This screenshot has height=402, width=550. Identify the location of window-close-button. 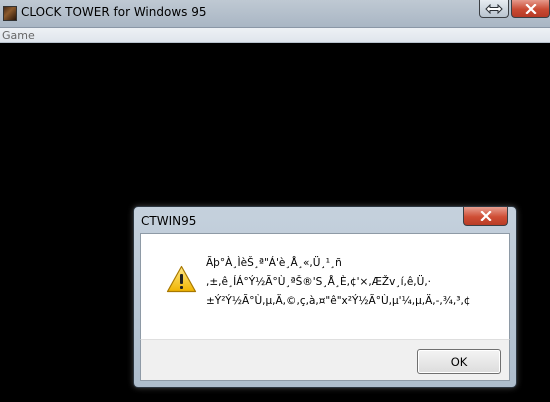
(530, 9).